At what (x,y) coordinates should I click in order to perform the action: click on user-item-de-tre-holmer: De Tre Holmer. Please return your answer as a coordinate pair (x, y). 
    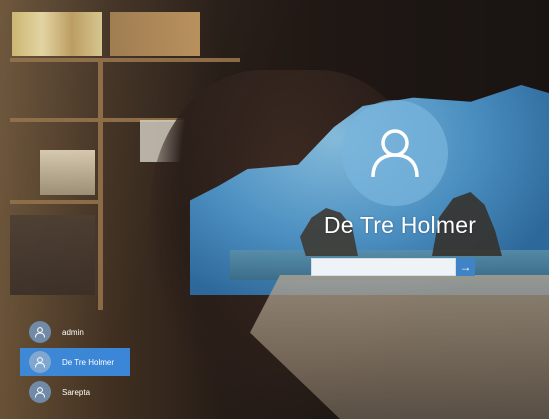
    Looking at the image, I should click on (75, 362).